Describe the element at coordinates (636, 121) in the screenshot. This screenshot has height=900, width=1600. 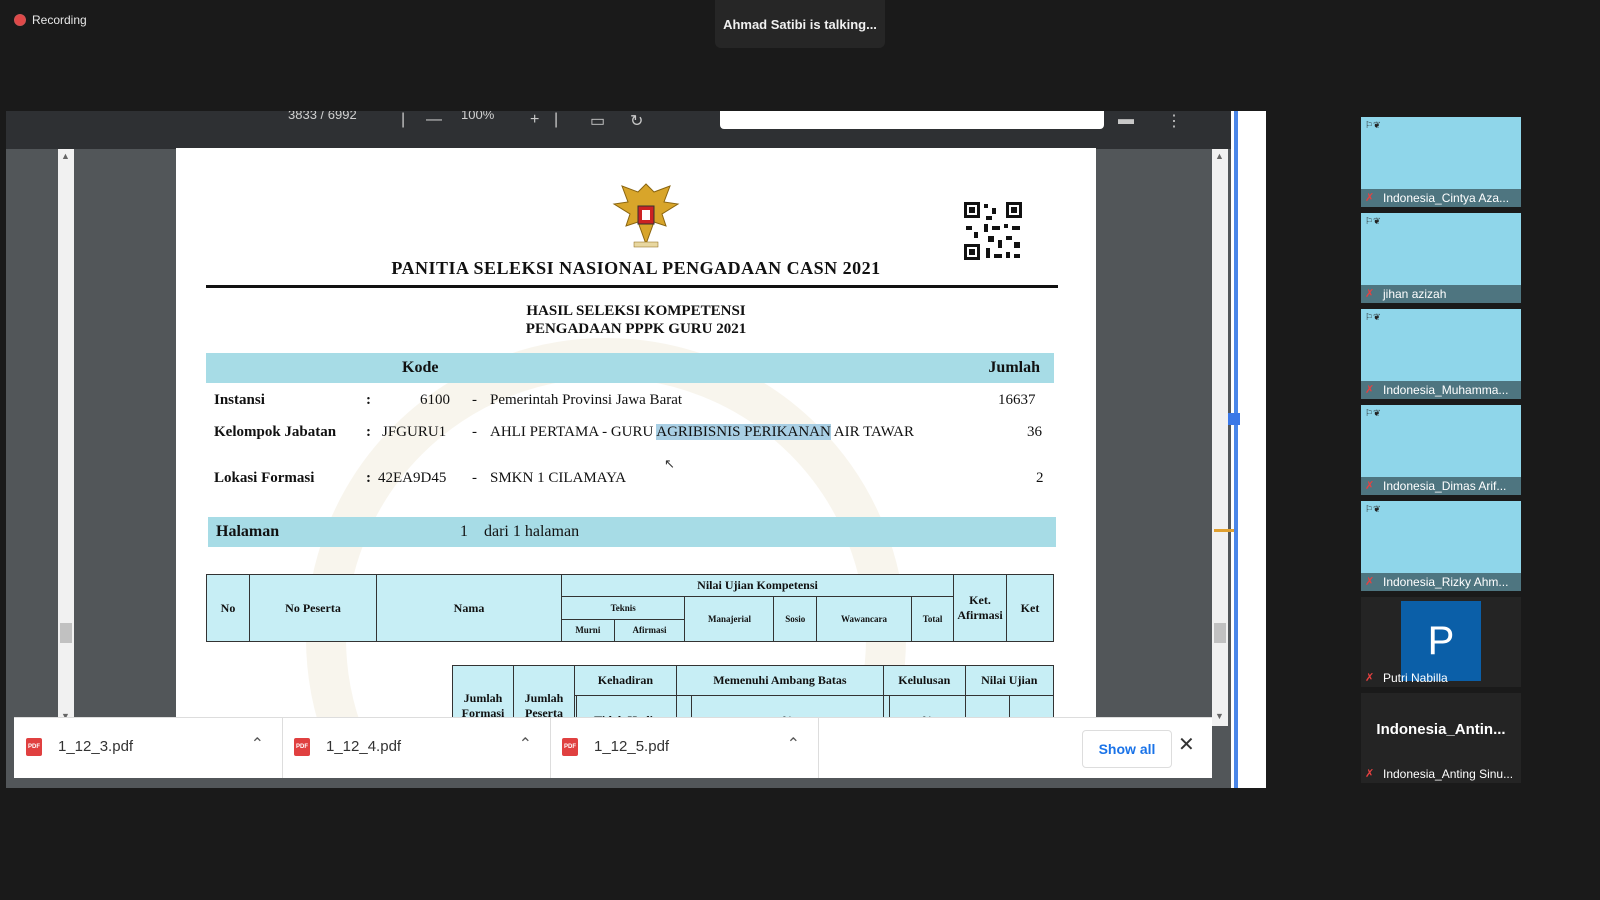
I see `rotate-icon: ↻` at that location.